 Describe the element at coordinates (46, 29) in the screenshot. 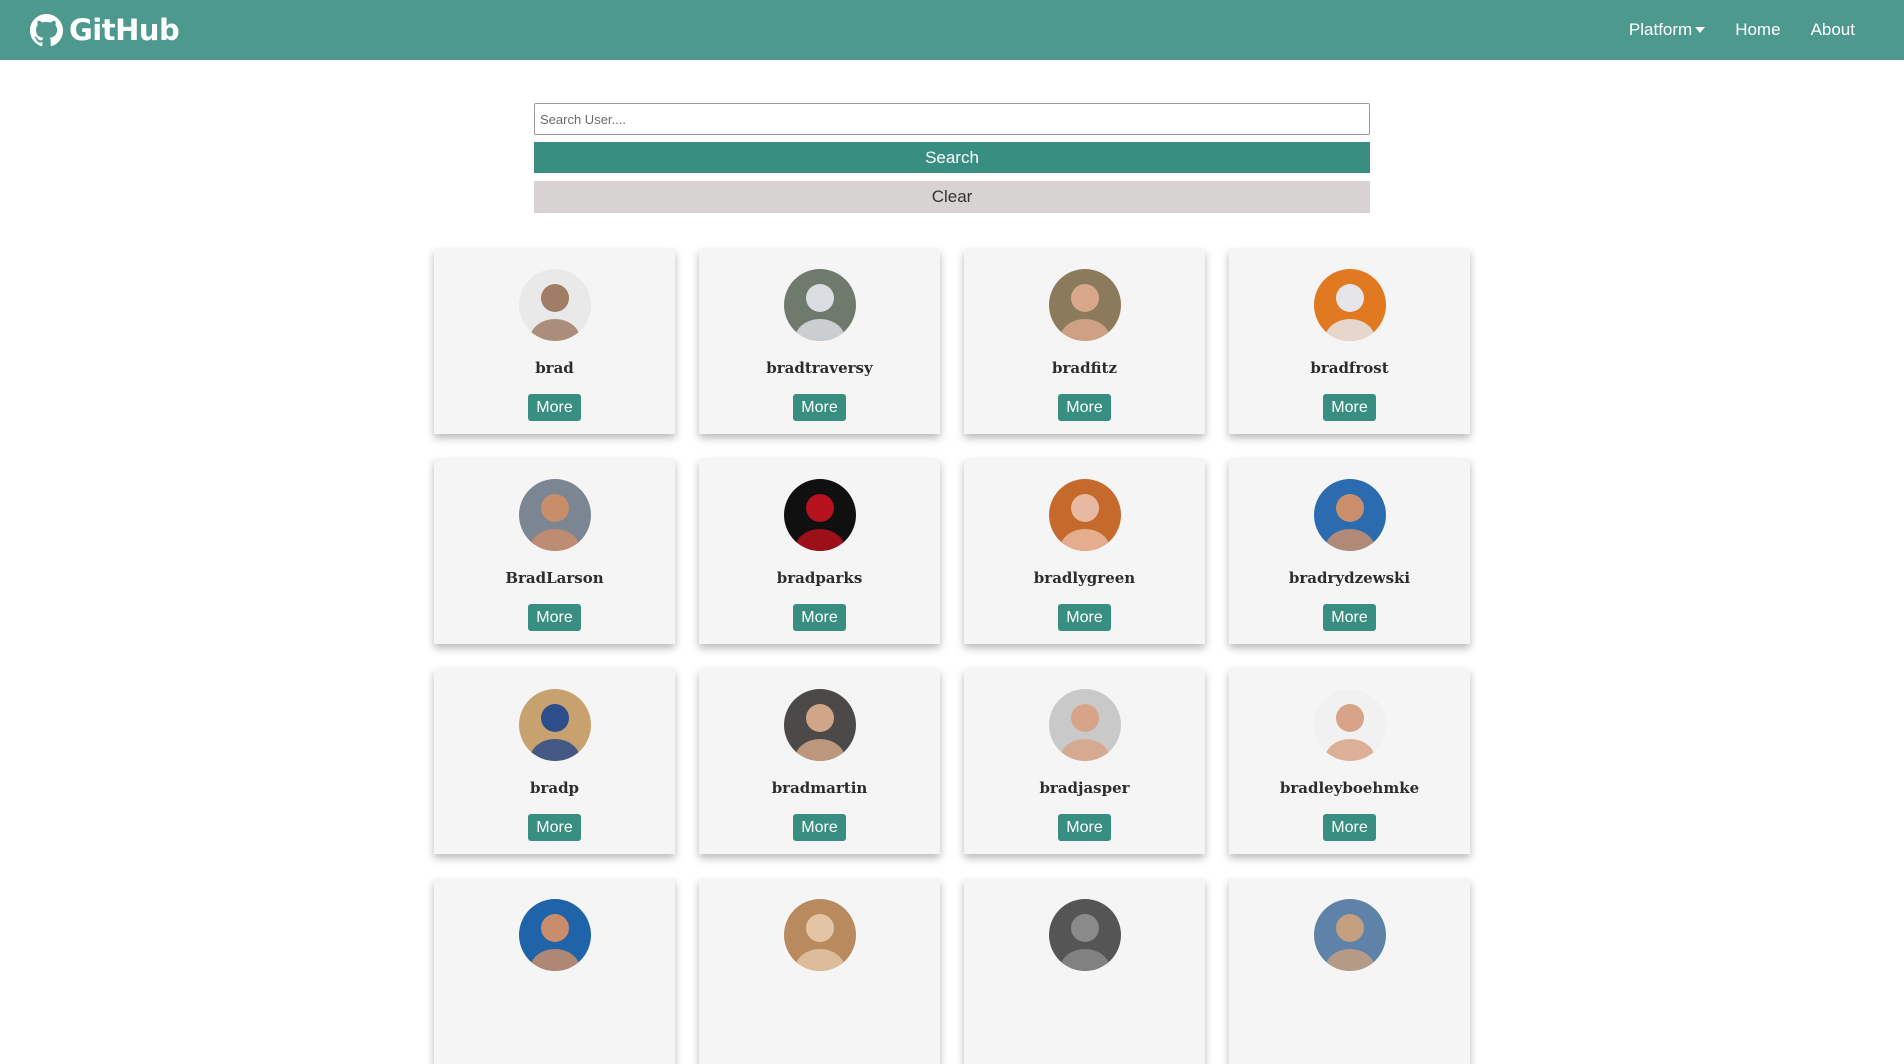

I see `github-icon` at that location.